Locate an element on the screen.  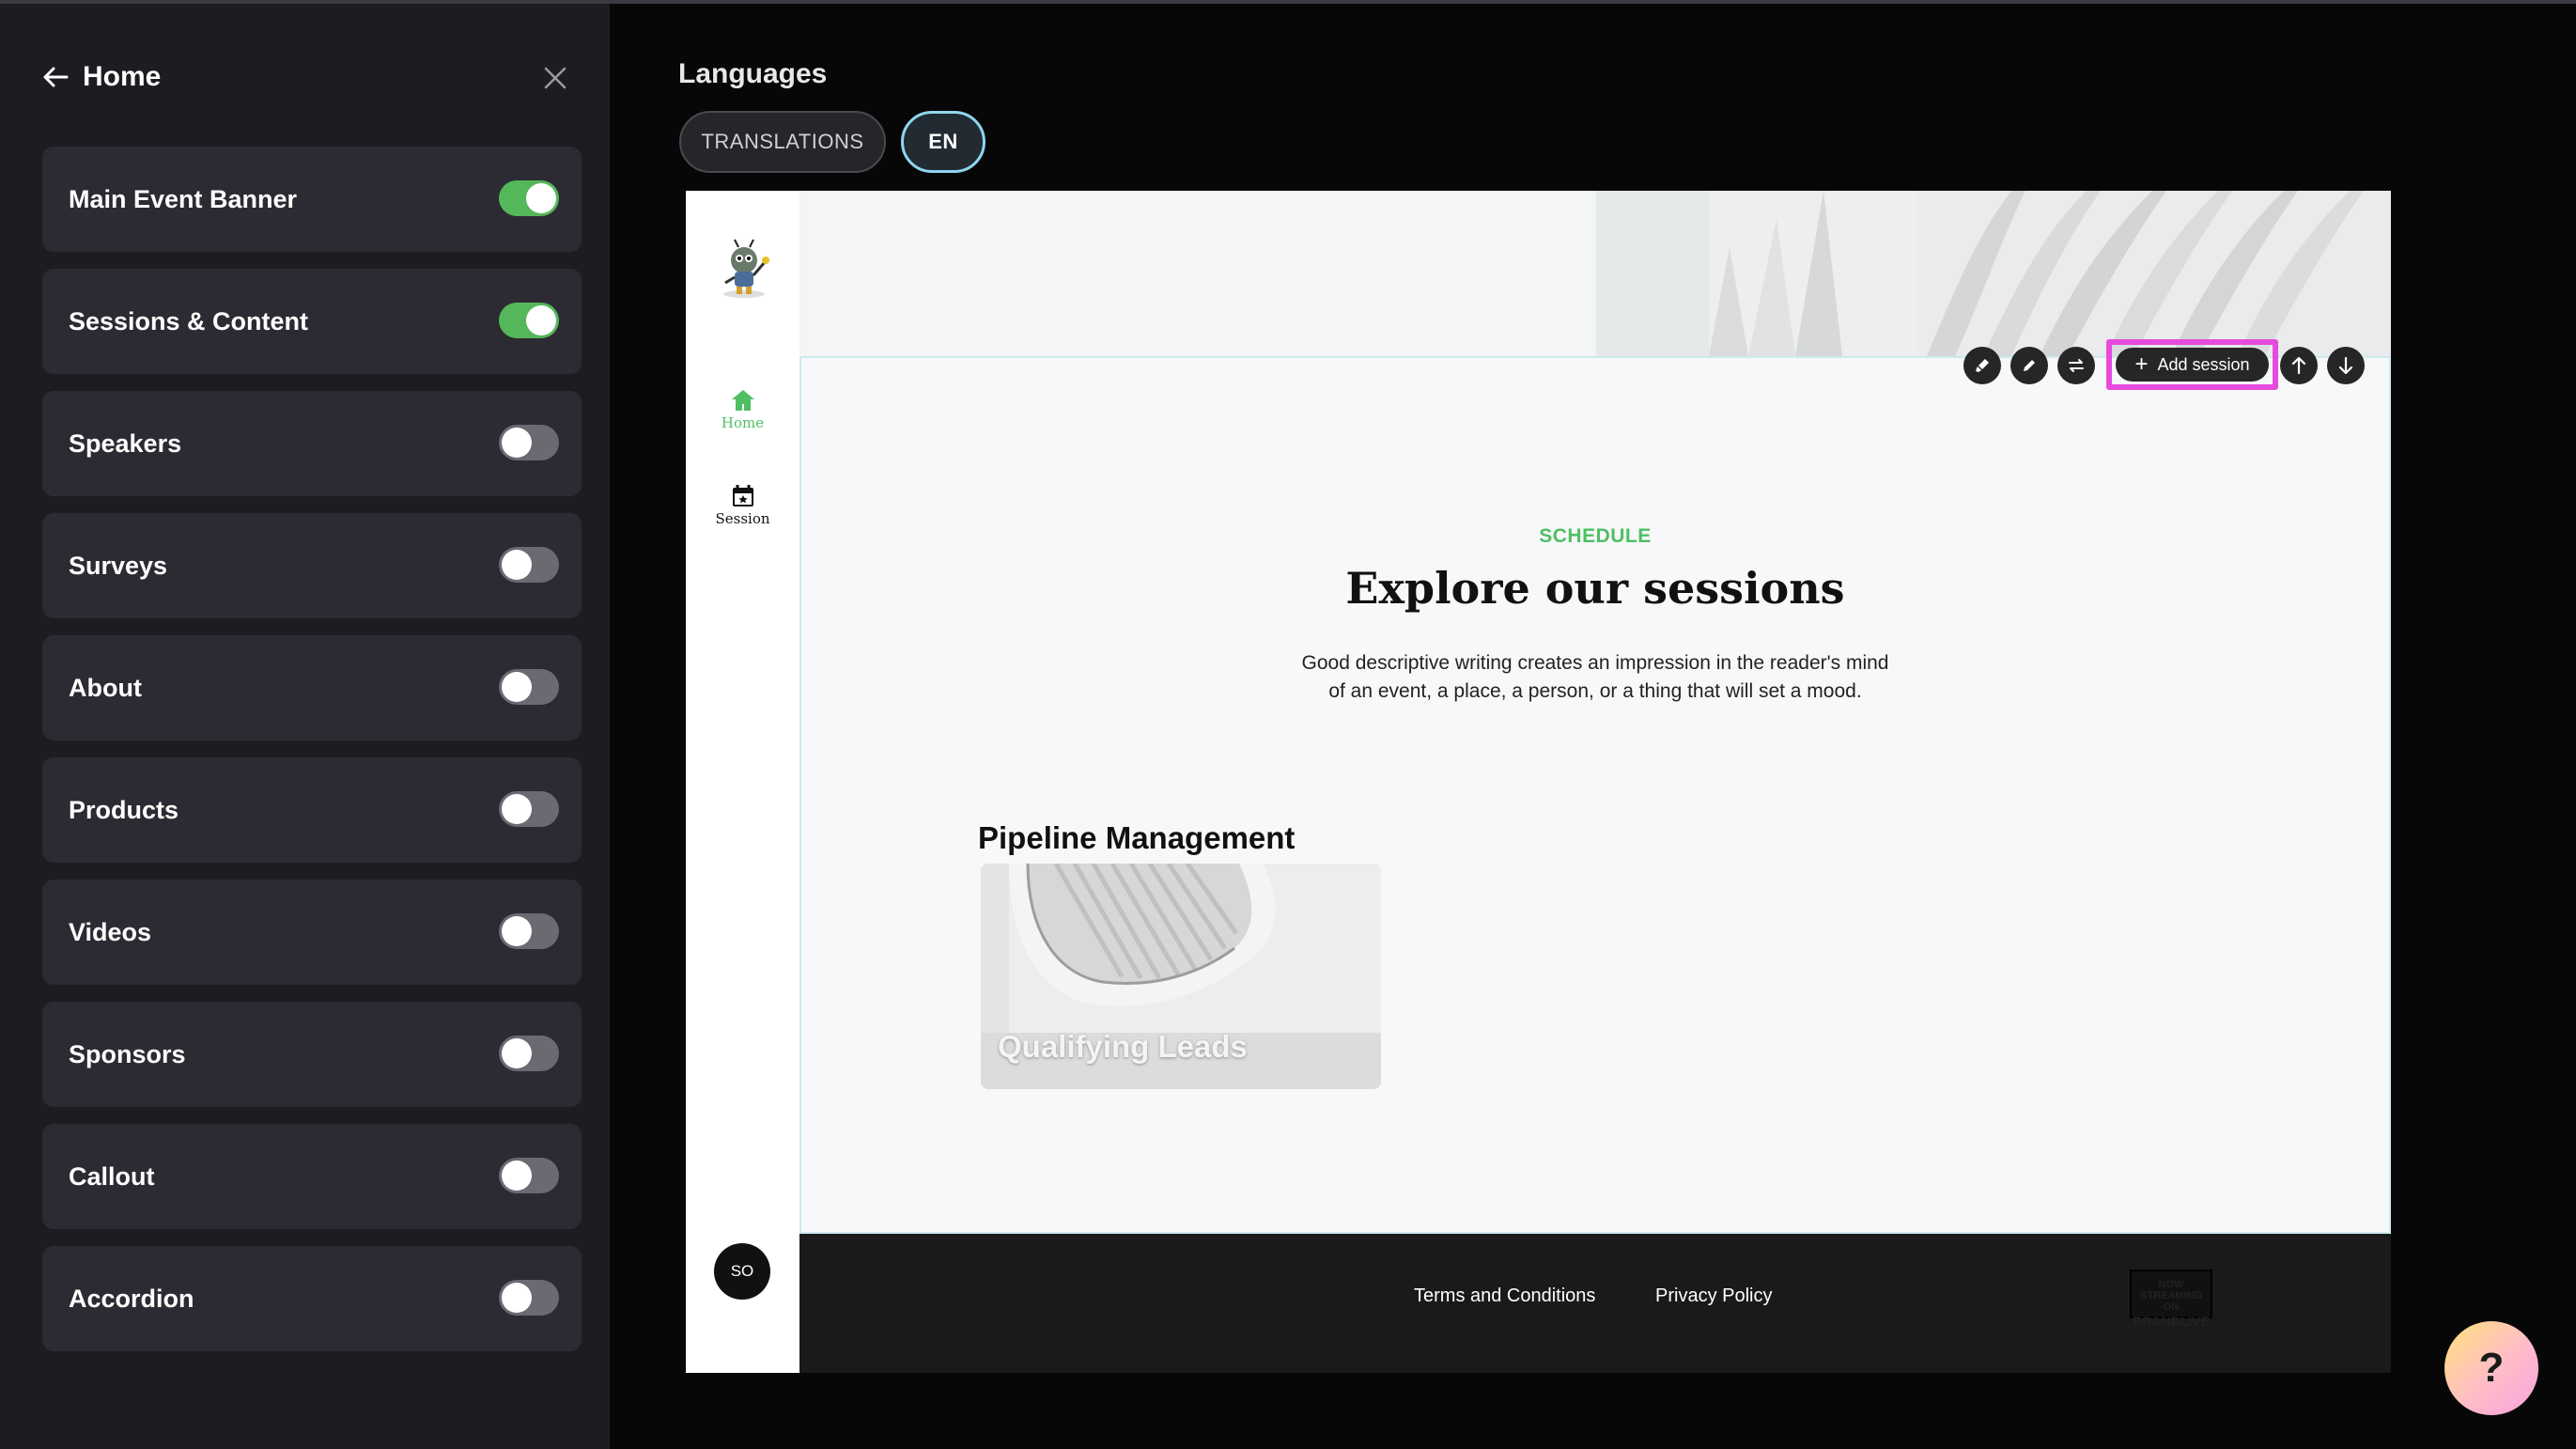
paint-brush-icon is located at coordinates (1982, 365).